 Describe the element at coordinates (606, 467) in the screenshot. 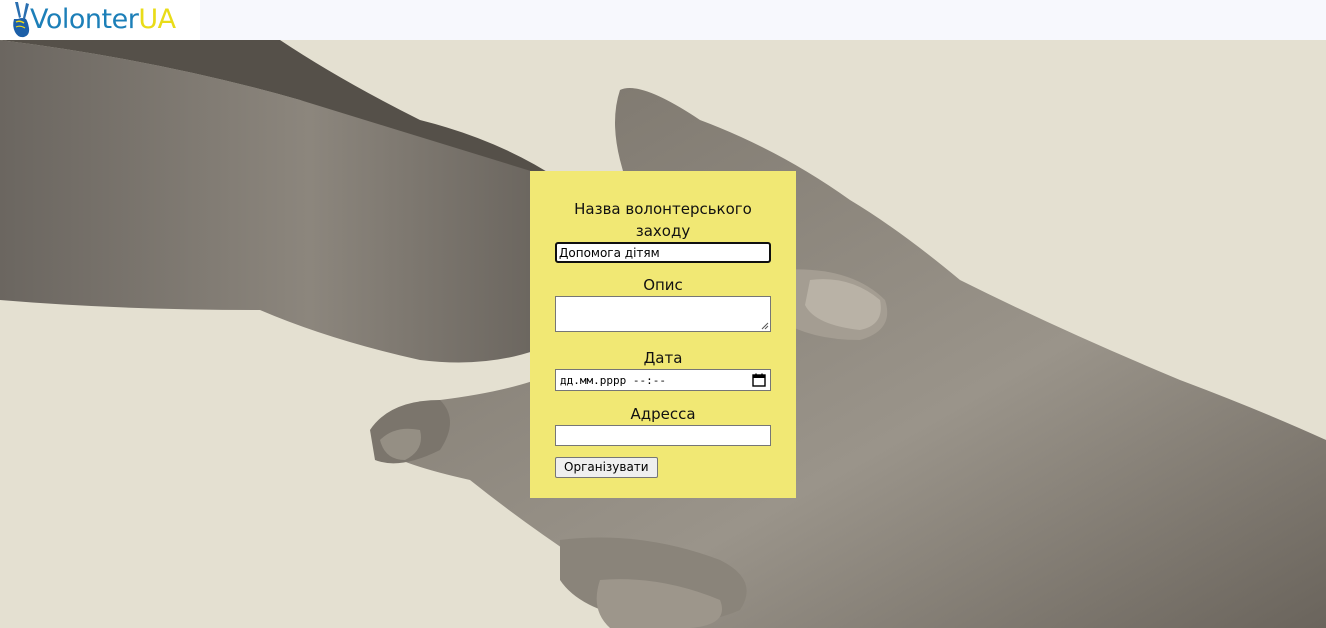

I see `organize-button: Організувати` at that location.